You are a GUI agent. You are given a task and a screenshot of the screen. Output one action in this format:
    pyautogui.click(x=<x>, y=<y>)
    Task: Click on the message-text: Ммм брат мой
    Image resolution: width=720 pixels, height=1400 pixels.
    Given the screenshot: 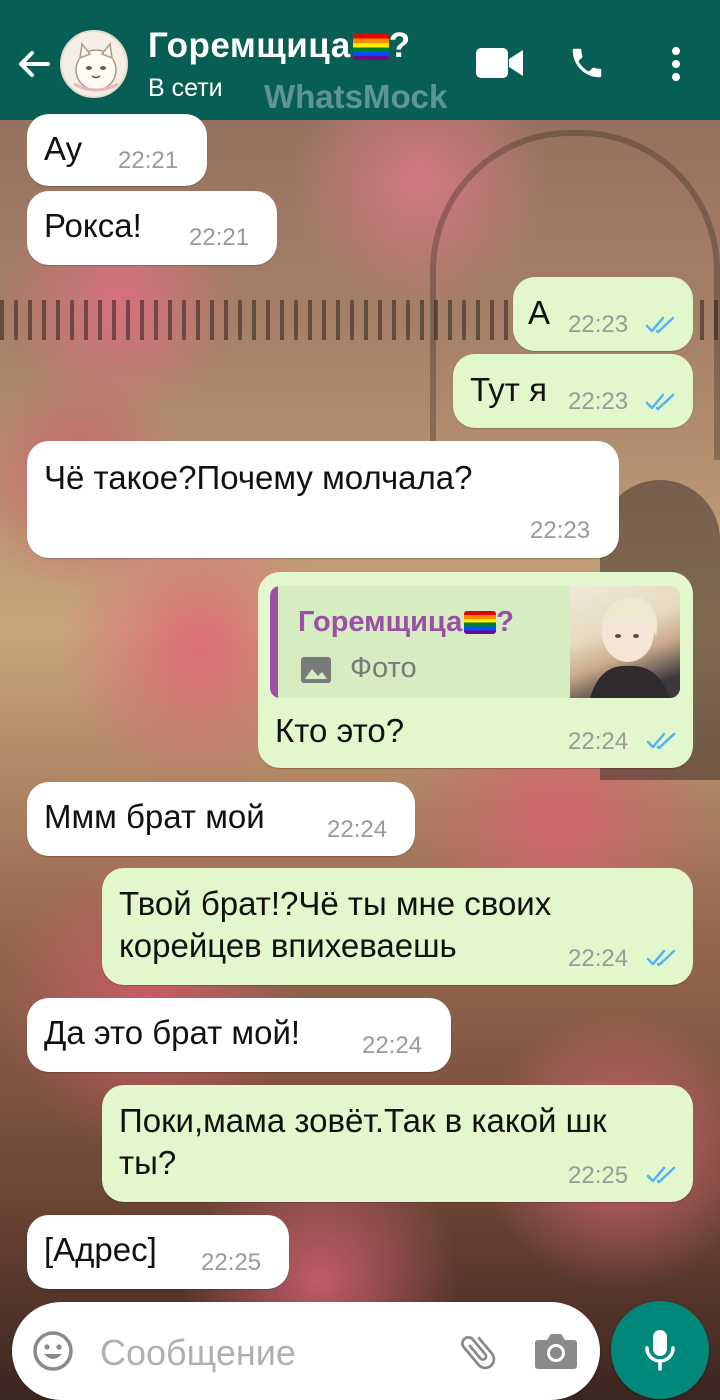 What is the action you would take?
    pyautogui.click(x=154, y=816)
    